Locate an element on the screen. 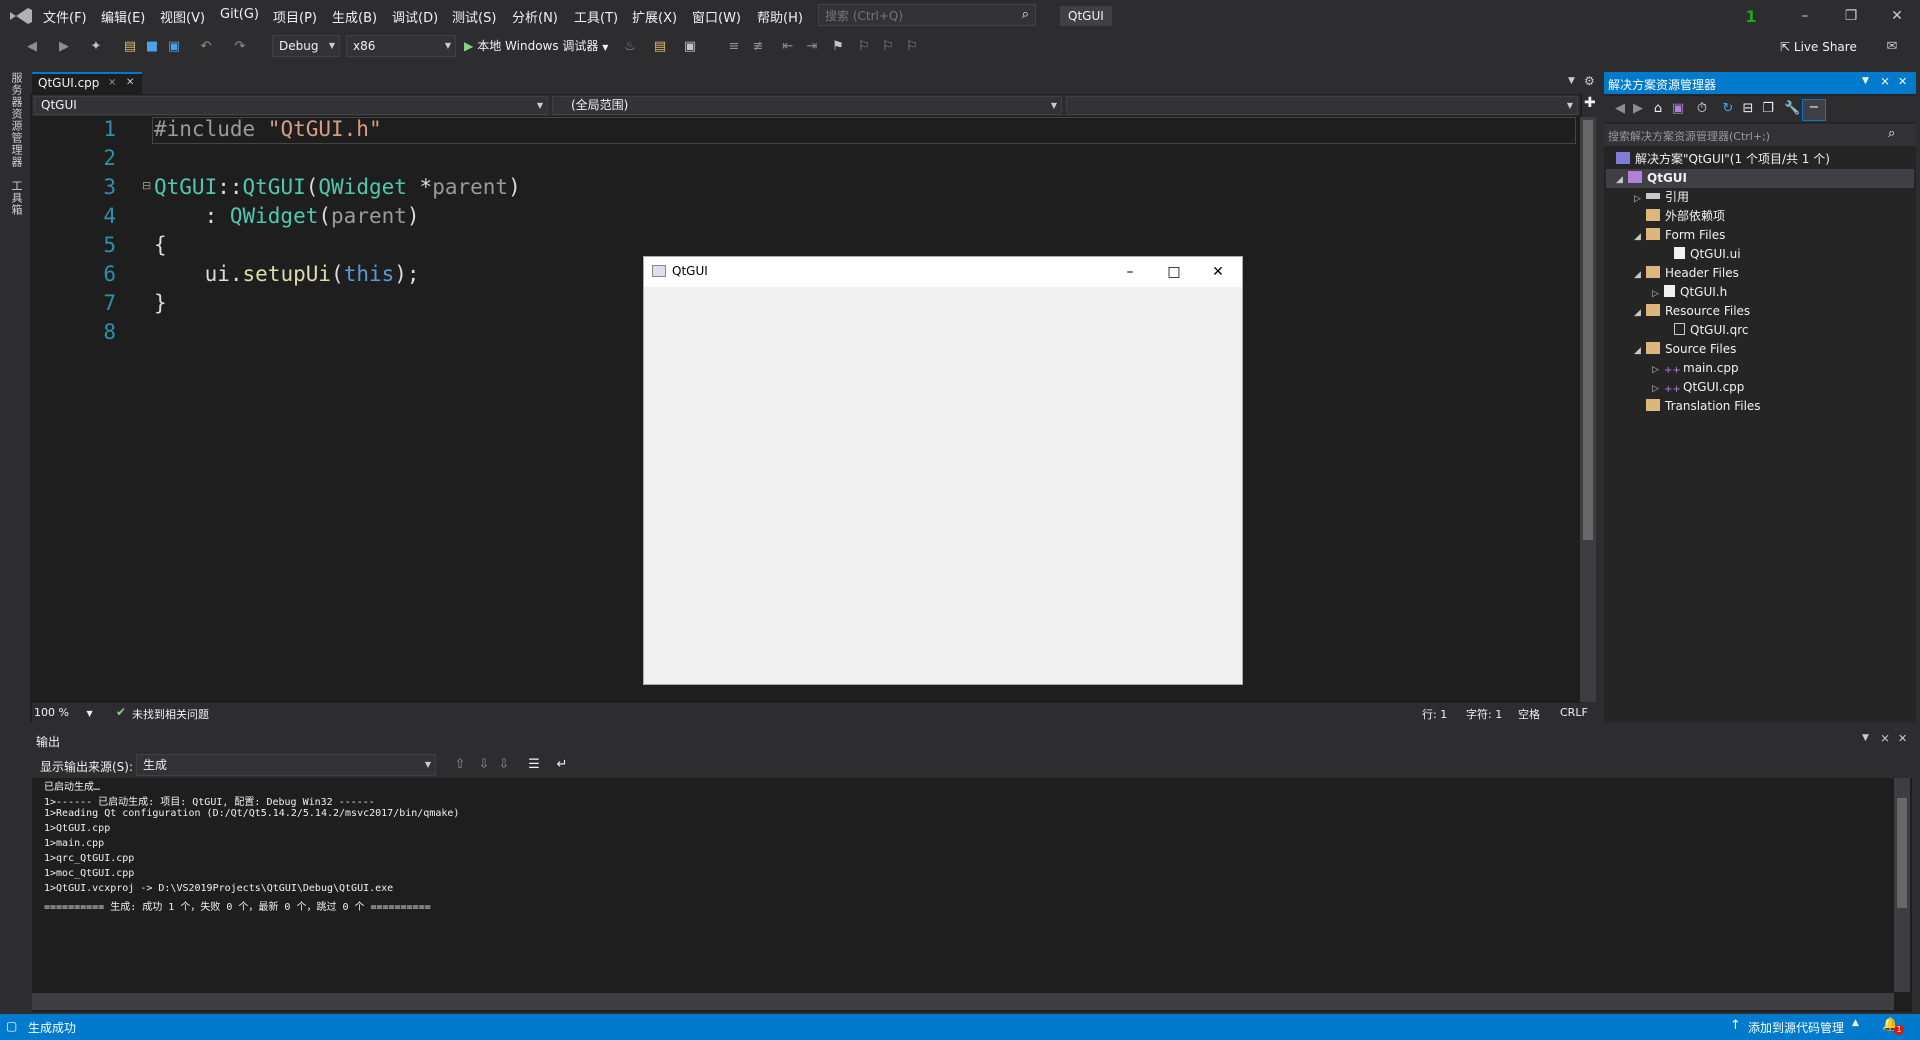  tree-project: ◢ QtGUI is located at coordinates (1760, 178).